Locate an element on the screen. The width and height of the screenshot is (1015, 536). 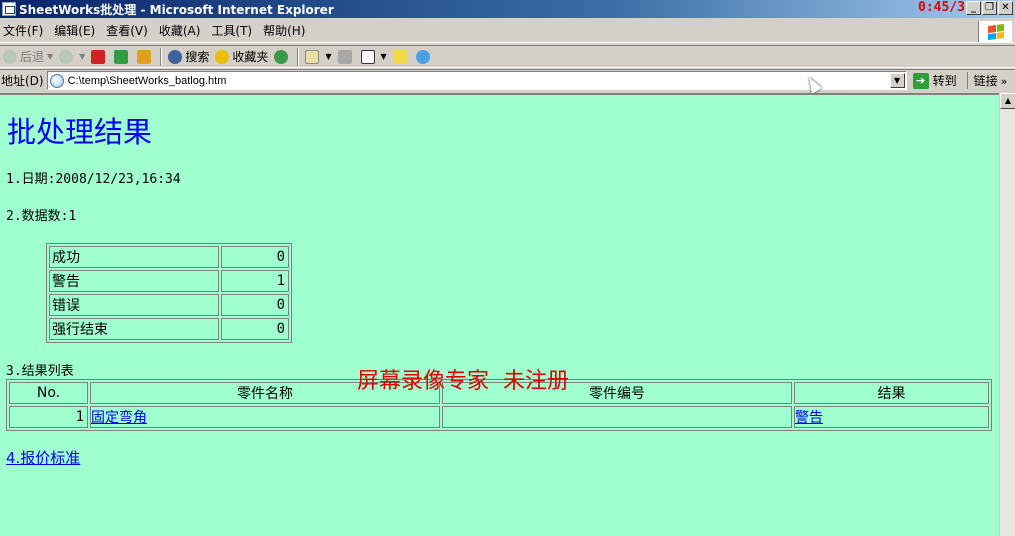
back-button: 后退 ▼ is located at coordinates (28, 57).